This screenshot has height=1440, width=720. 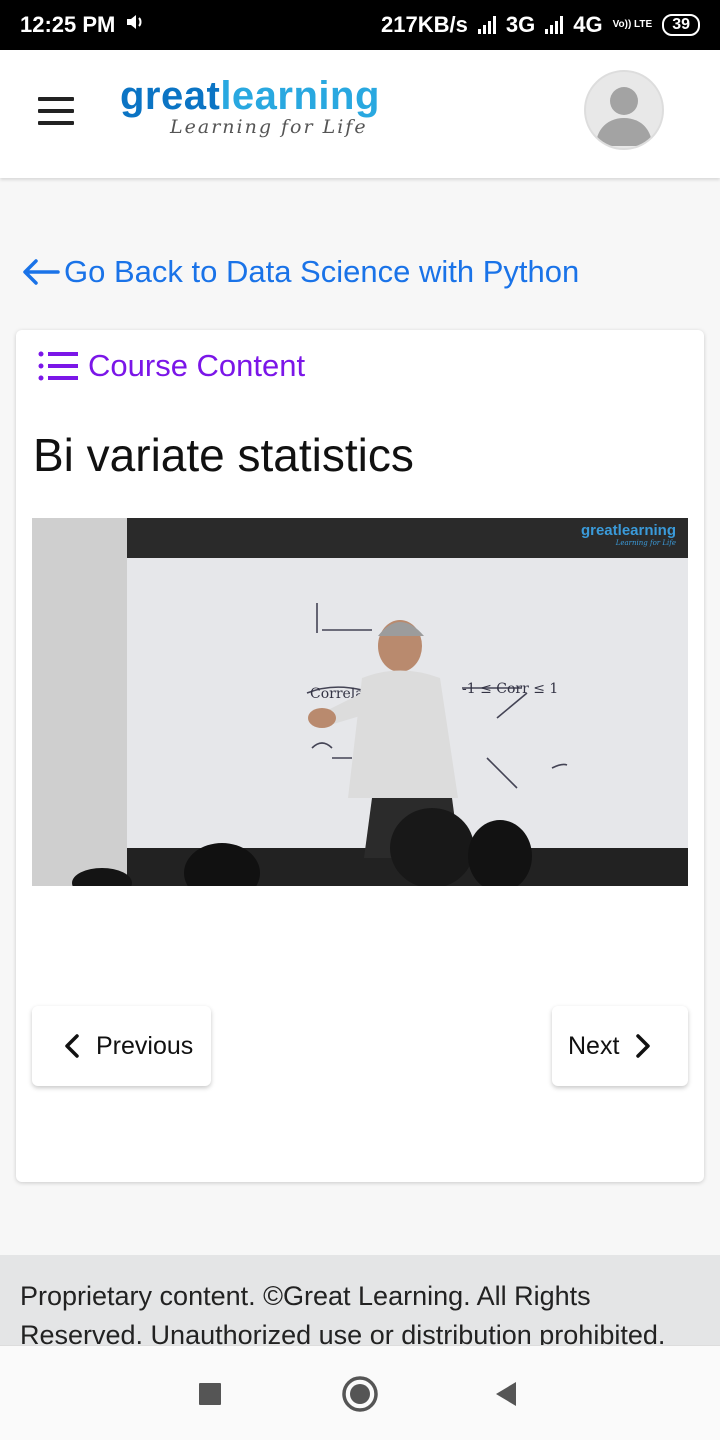 I want to click on back-triangle-icon, so click(x=506, y=1396).